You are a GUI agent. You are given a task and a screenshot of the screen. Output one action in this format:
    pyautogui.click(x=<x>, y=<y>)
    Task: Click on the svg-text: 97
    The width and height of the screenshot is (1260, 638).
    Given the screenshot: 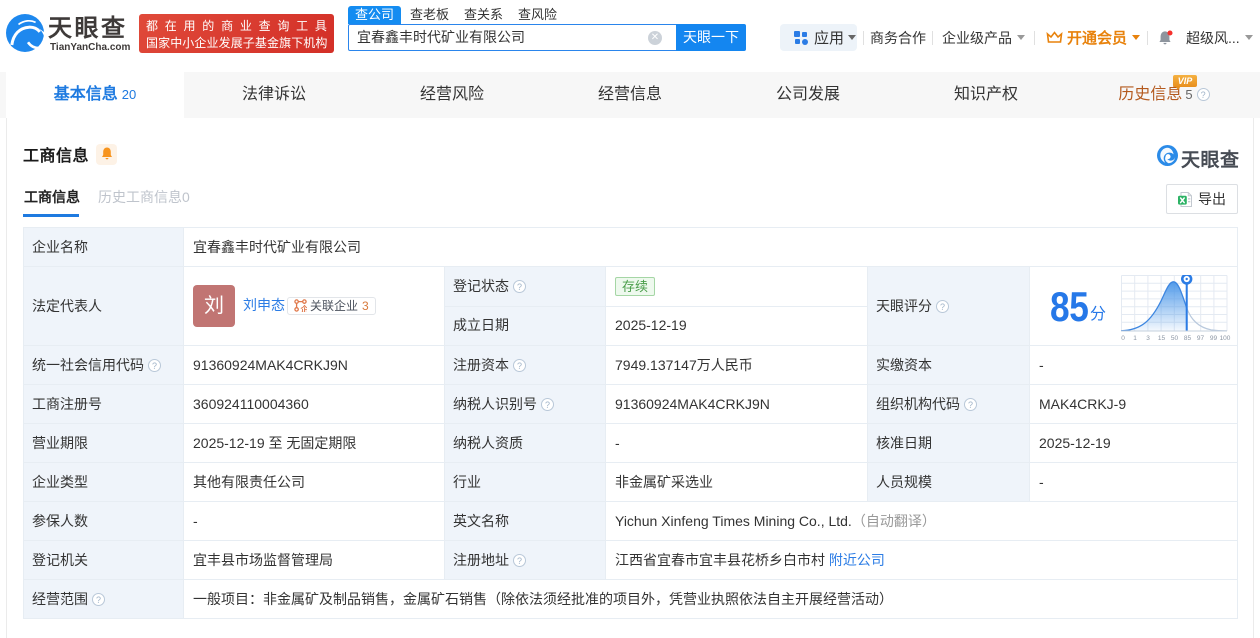 What is the action you would take?
    pyautogui.click(x=1201, y=338)
    